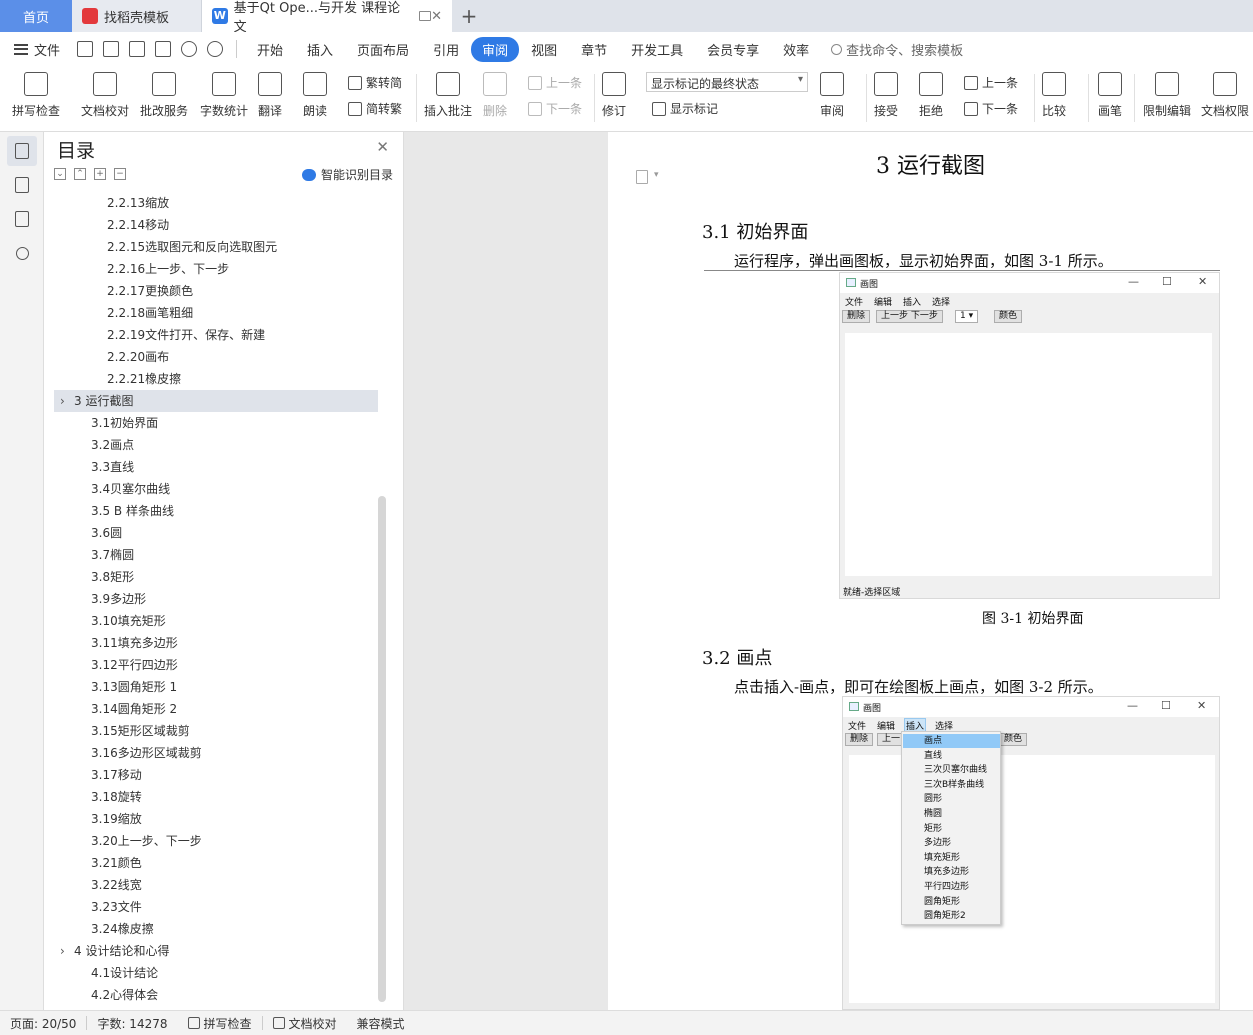  I want to click on command-search: 查找命令、搜索模板, so click(897, 49).